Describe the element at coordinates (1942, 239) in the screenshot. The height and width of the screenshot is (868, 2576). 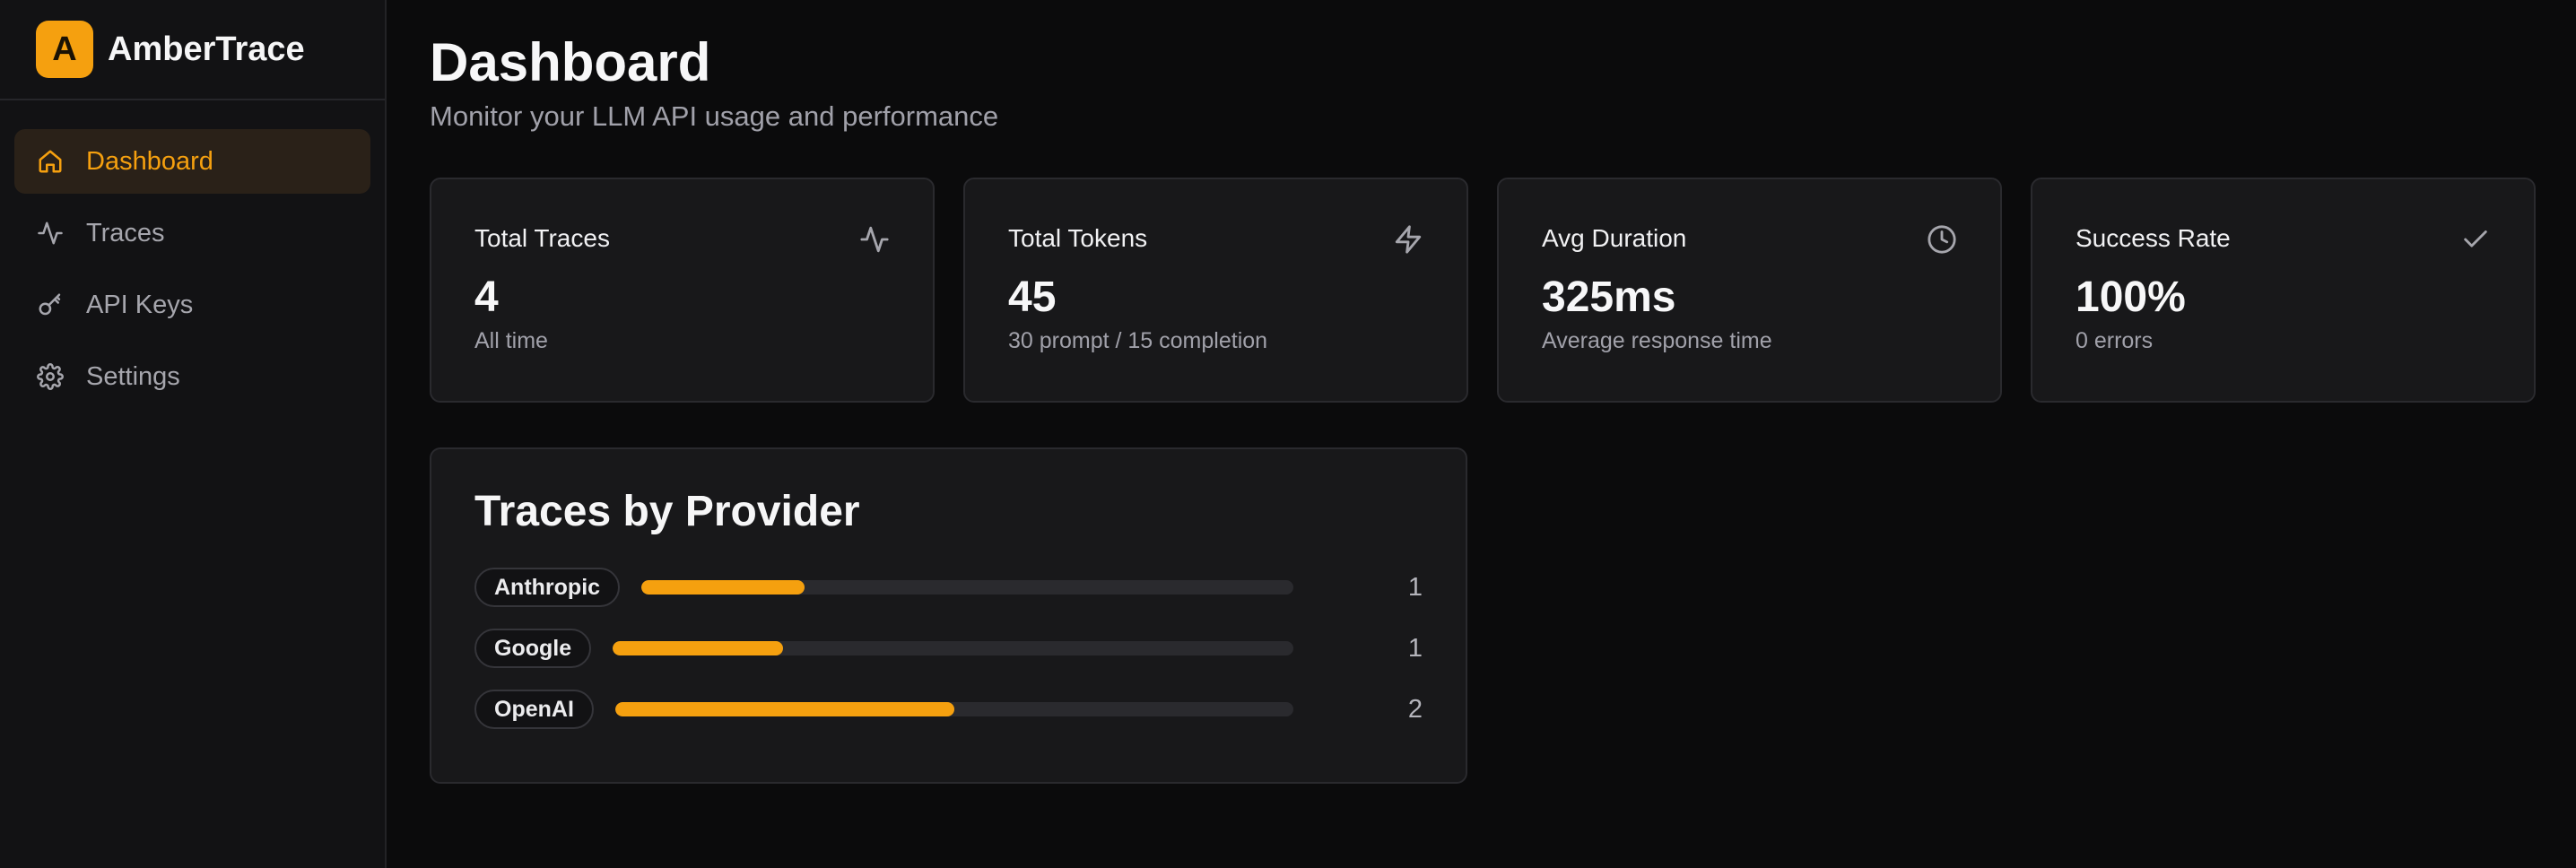
I see `clock-icon` at that location.